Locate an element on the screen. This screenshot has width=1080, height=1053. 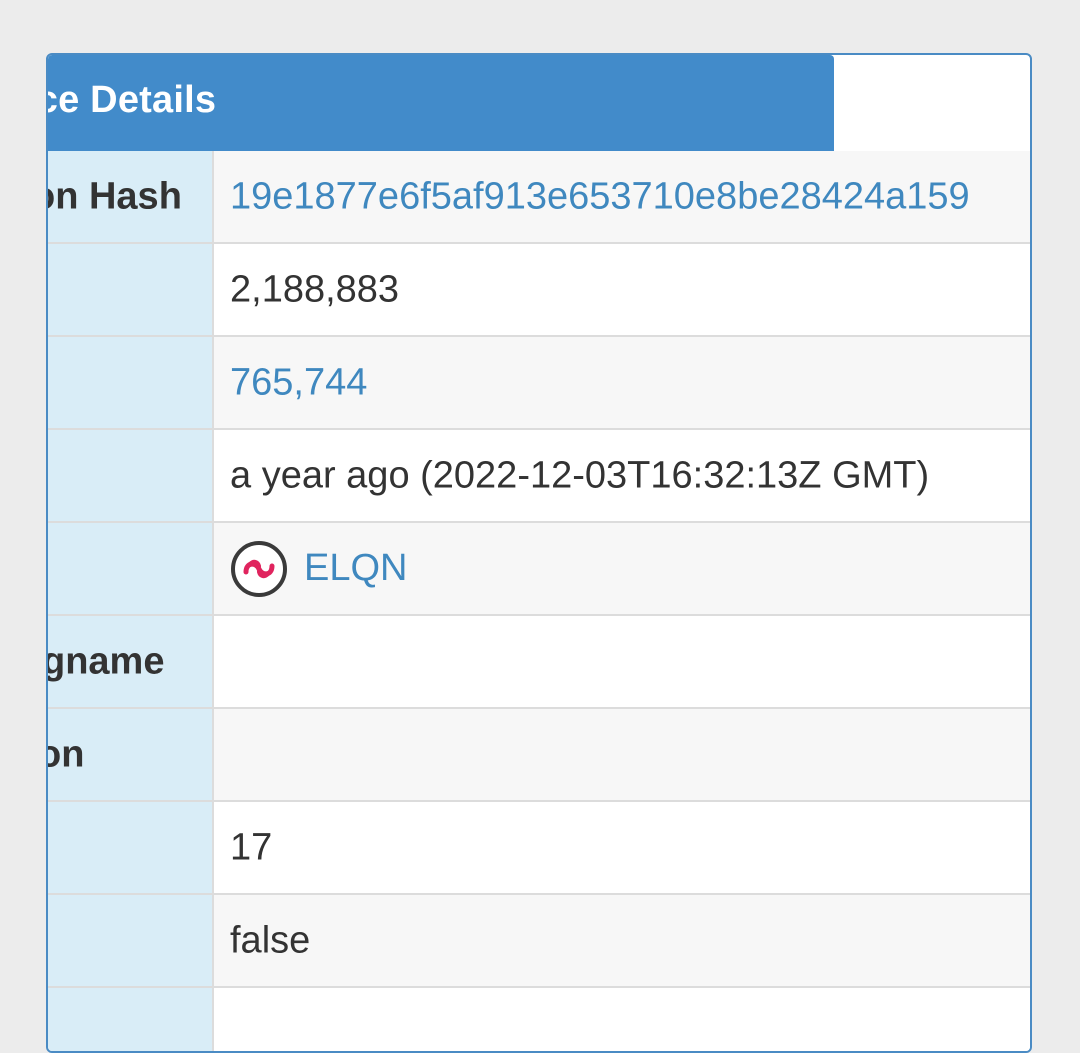
table-row is located at coordinates (539, 1019).